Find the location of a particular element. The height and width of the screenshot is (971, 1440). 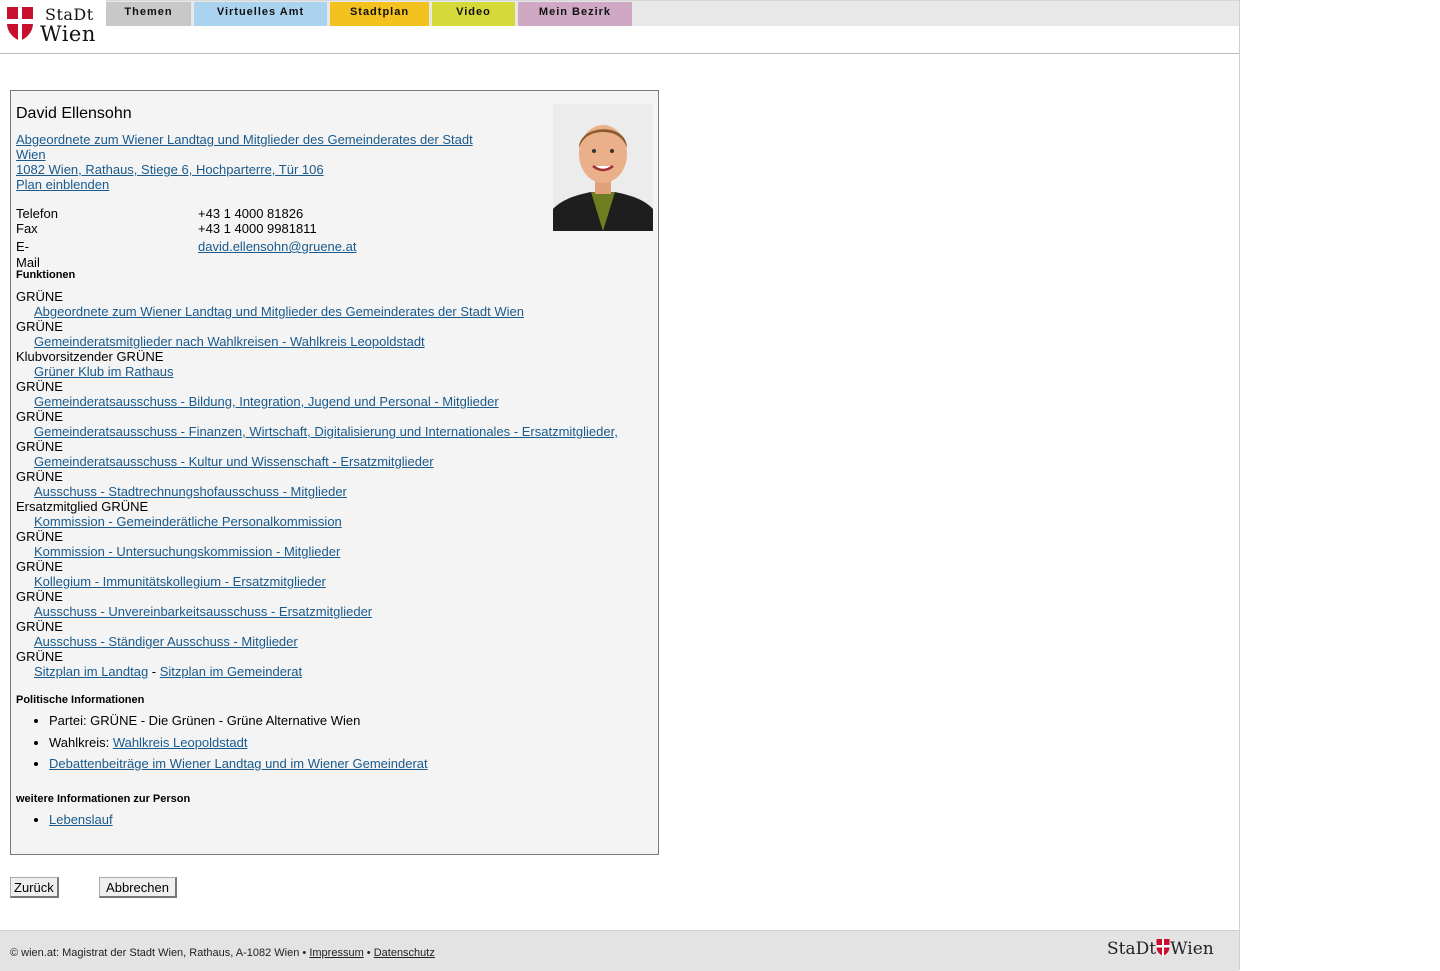

district-link: Wahlkreis Leopoldstadt is located at coordinates (180, 742).